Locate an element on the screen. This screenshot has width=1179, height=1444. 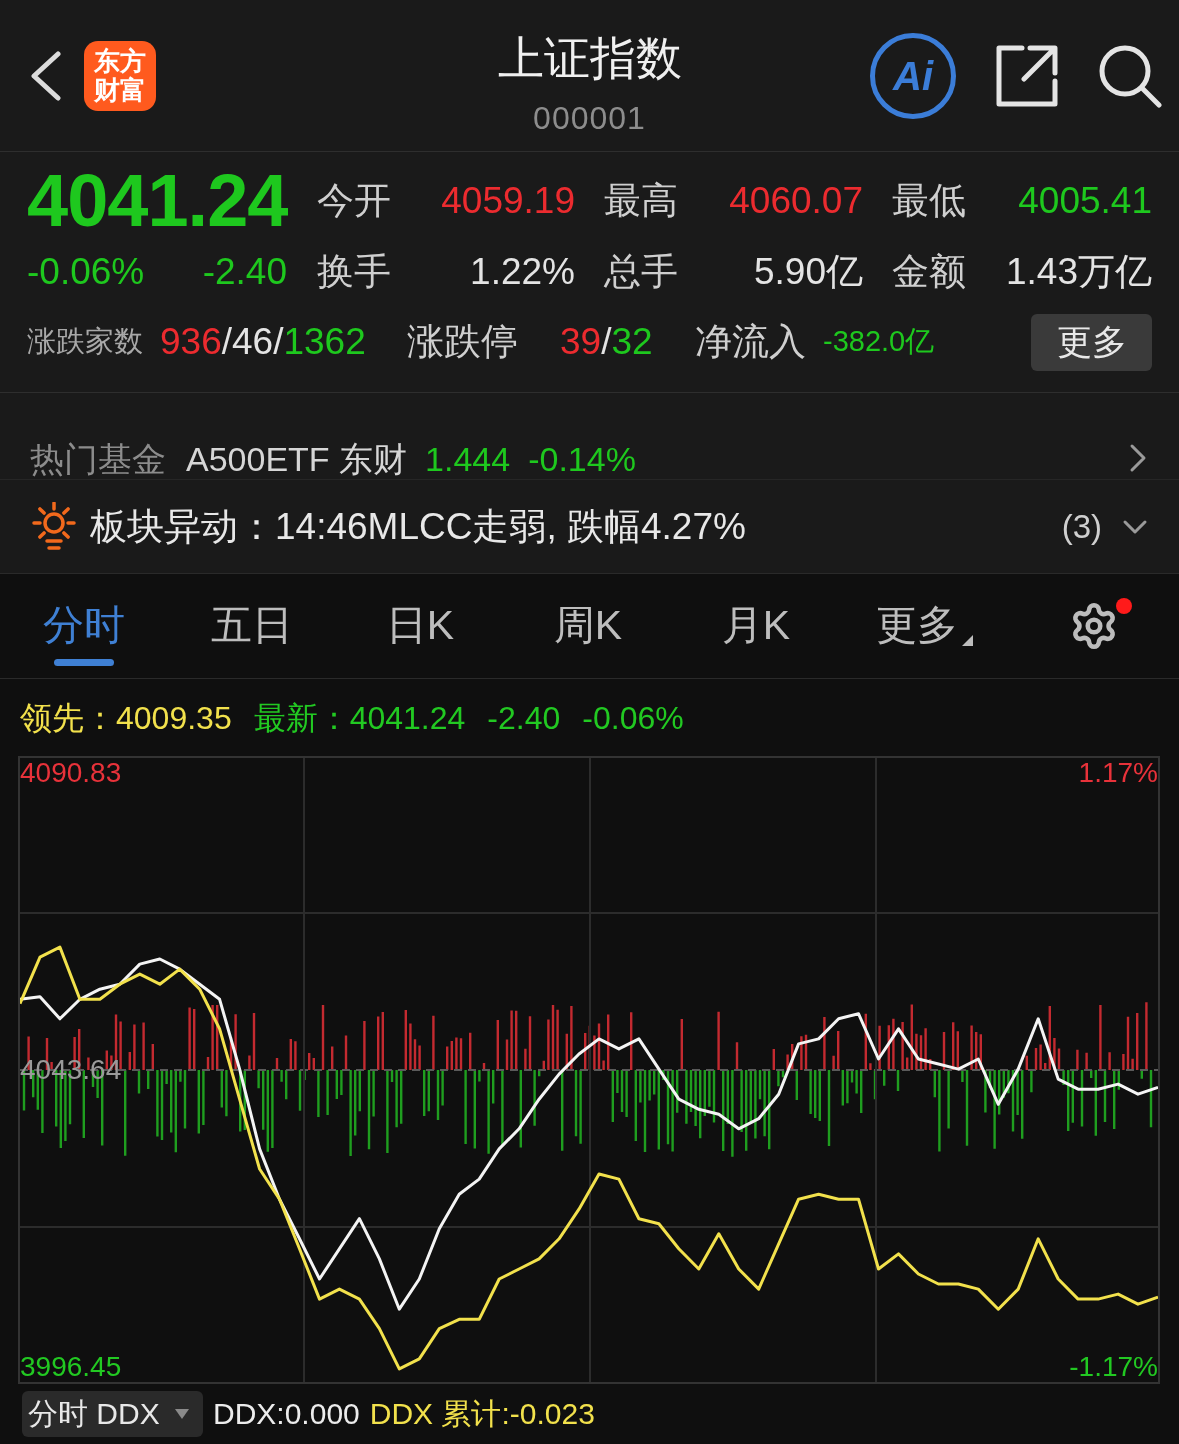
chart-tab: 五日 is located at coordinates (252, 626).